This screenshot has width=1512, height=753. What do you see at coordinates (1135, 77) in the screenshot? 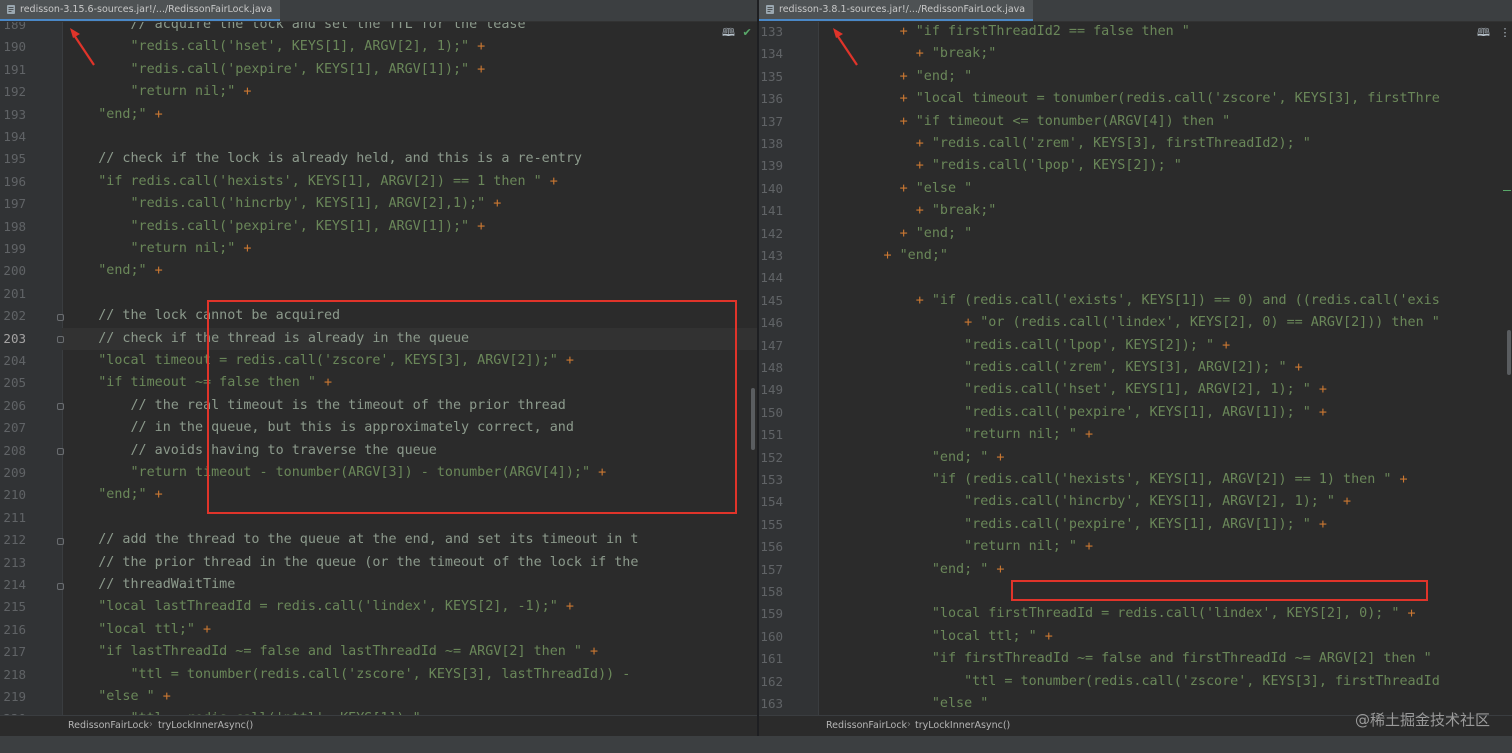
I see `code-line: 135 + "end; "` at bounding box center [1135, 77].